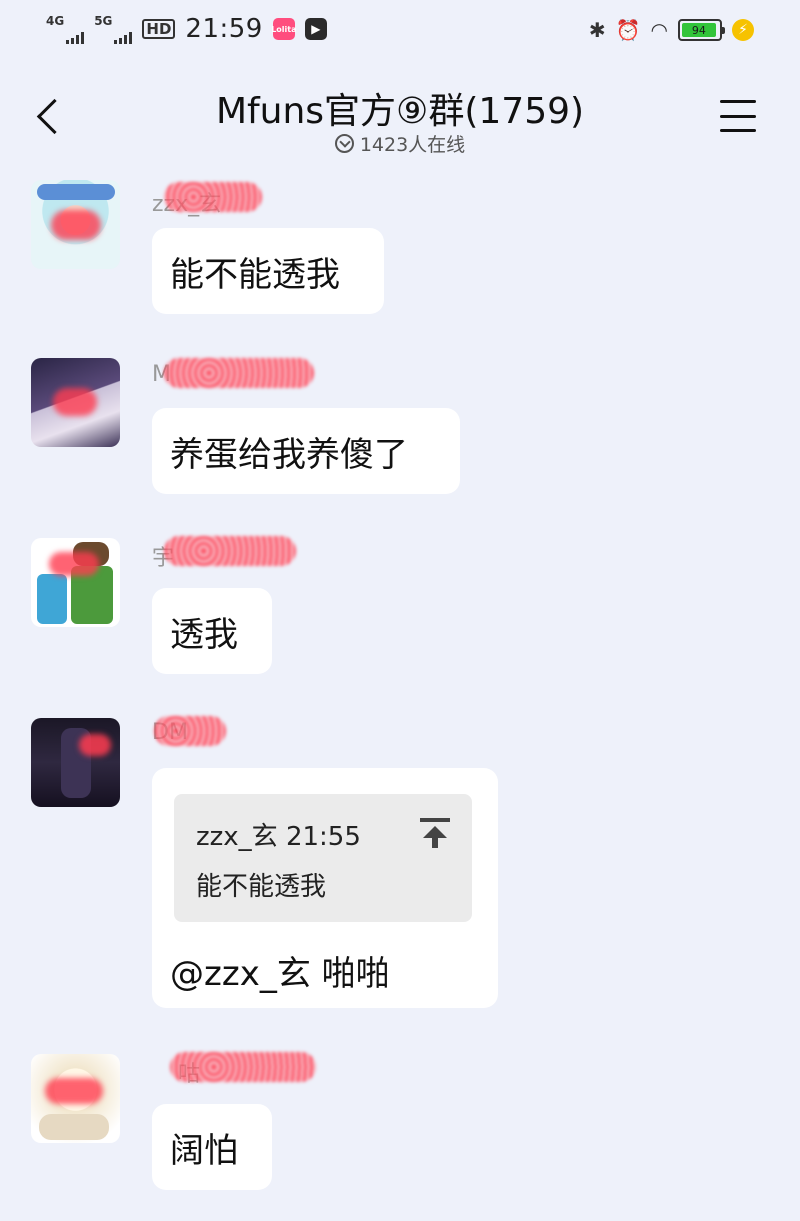 The width and height of the screenshot is (800, 1221). I want to click on sender-name: M, so click(233, 375).